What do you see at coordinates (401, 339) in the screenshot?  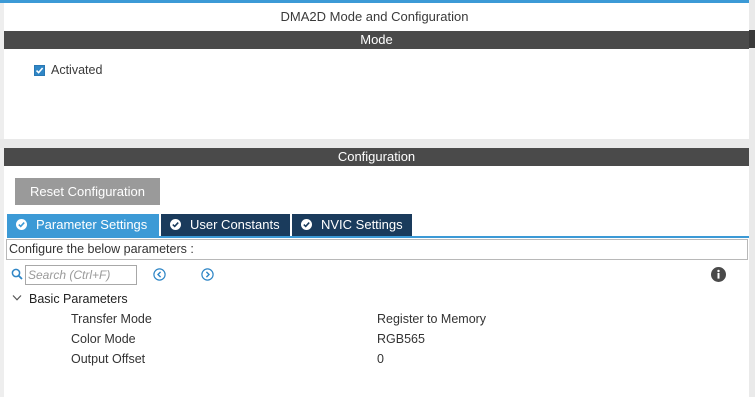 I see `param-value-color-mode: RGB565` at bounding box center [401, 339].